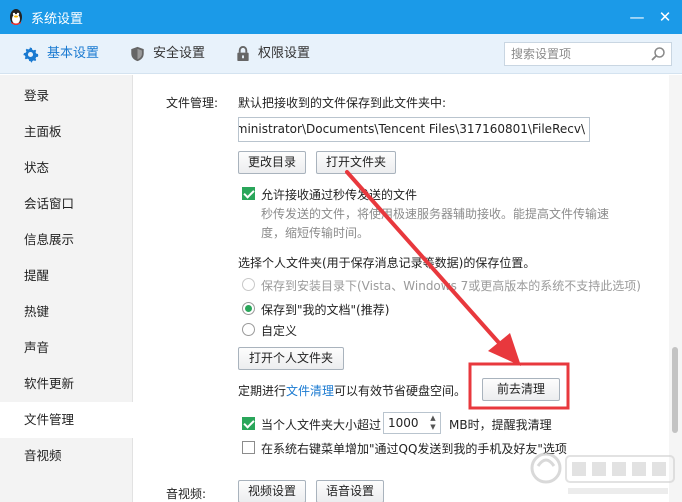 The image size is (682, 502). I want to click on title-bar: 系统设置 — ✕, so click(341, 17).